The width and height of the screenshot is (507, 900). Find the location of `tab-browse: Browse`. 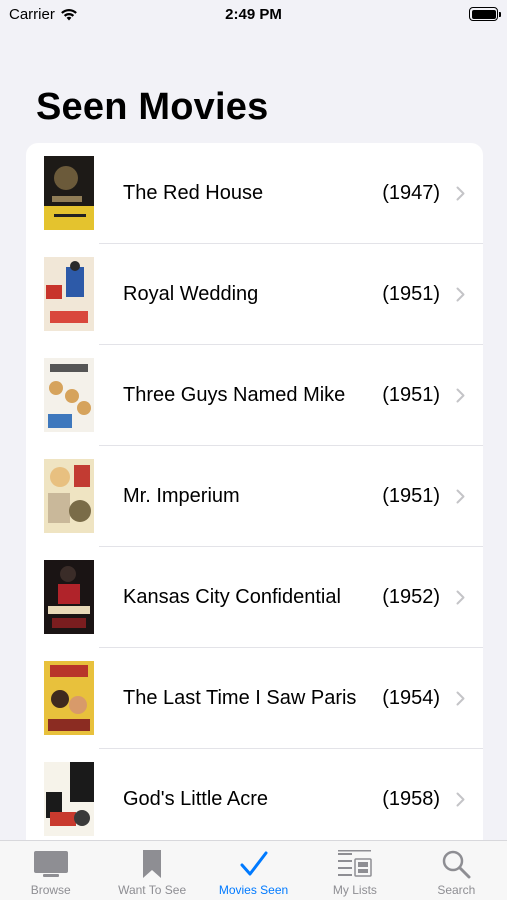

tab-browse: Browse is located at coordinates (50, 870).